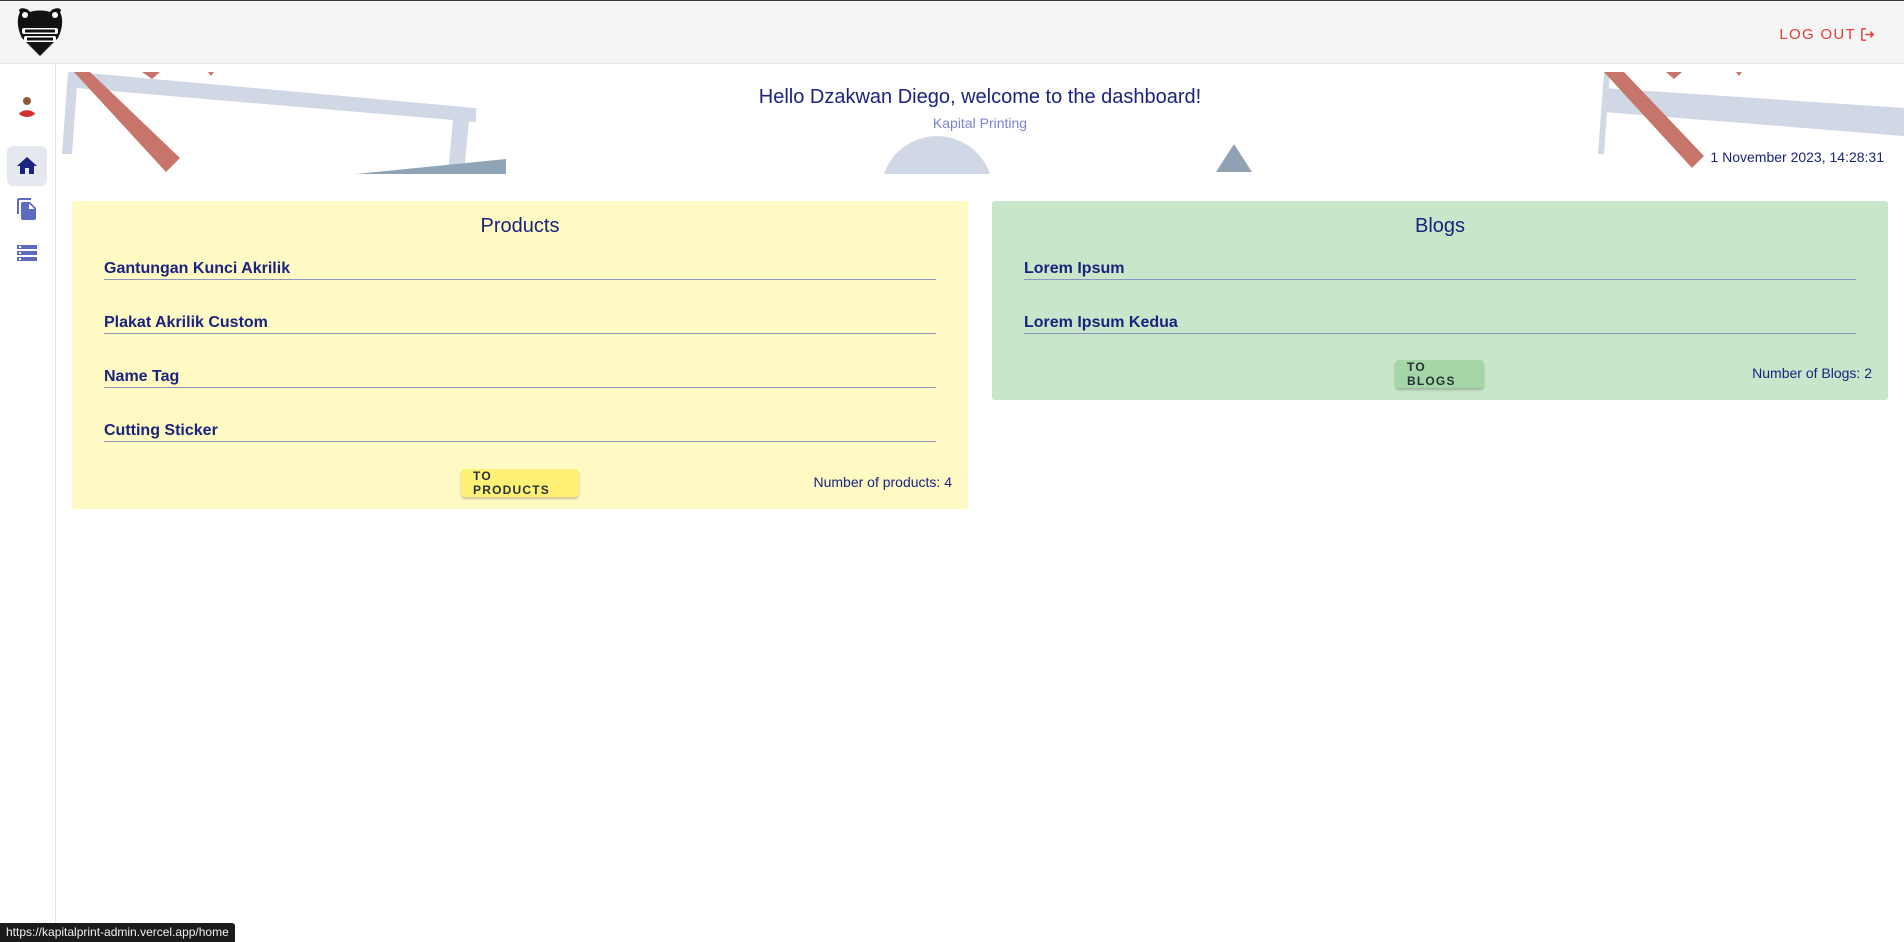  I want to click on home-icon, so click(27, 165).